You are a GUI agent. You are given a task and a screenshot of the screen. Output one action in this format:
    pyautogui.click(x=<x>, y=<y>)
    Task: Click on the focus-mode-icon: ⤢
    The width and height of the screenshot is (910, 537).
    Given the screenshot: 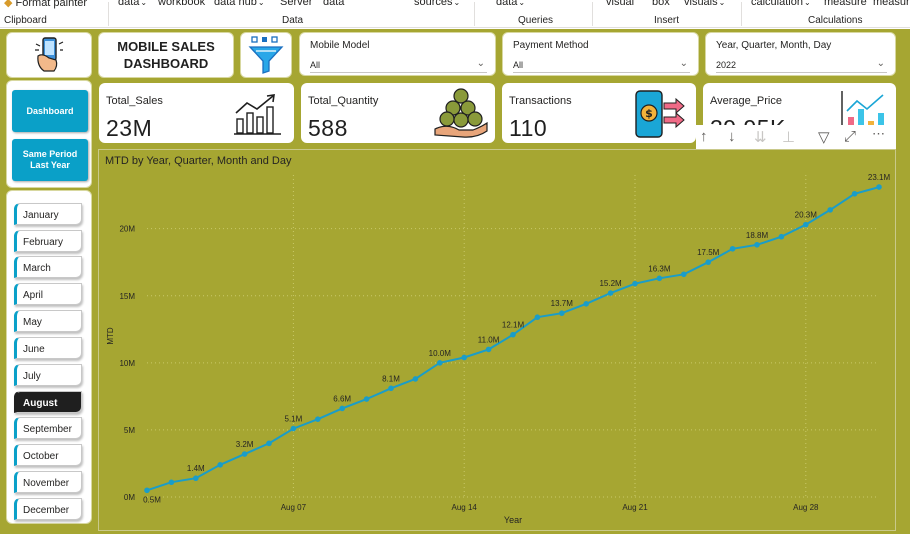 What is the action you would take?
    pyautogui.click(x=850, y=136)
    